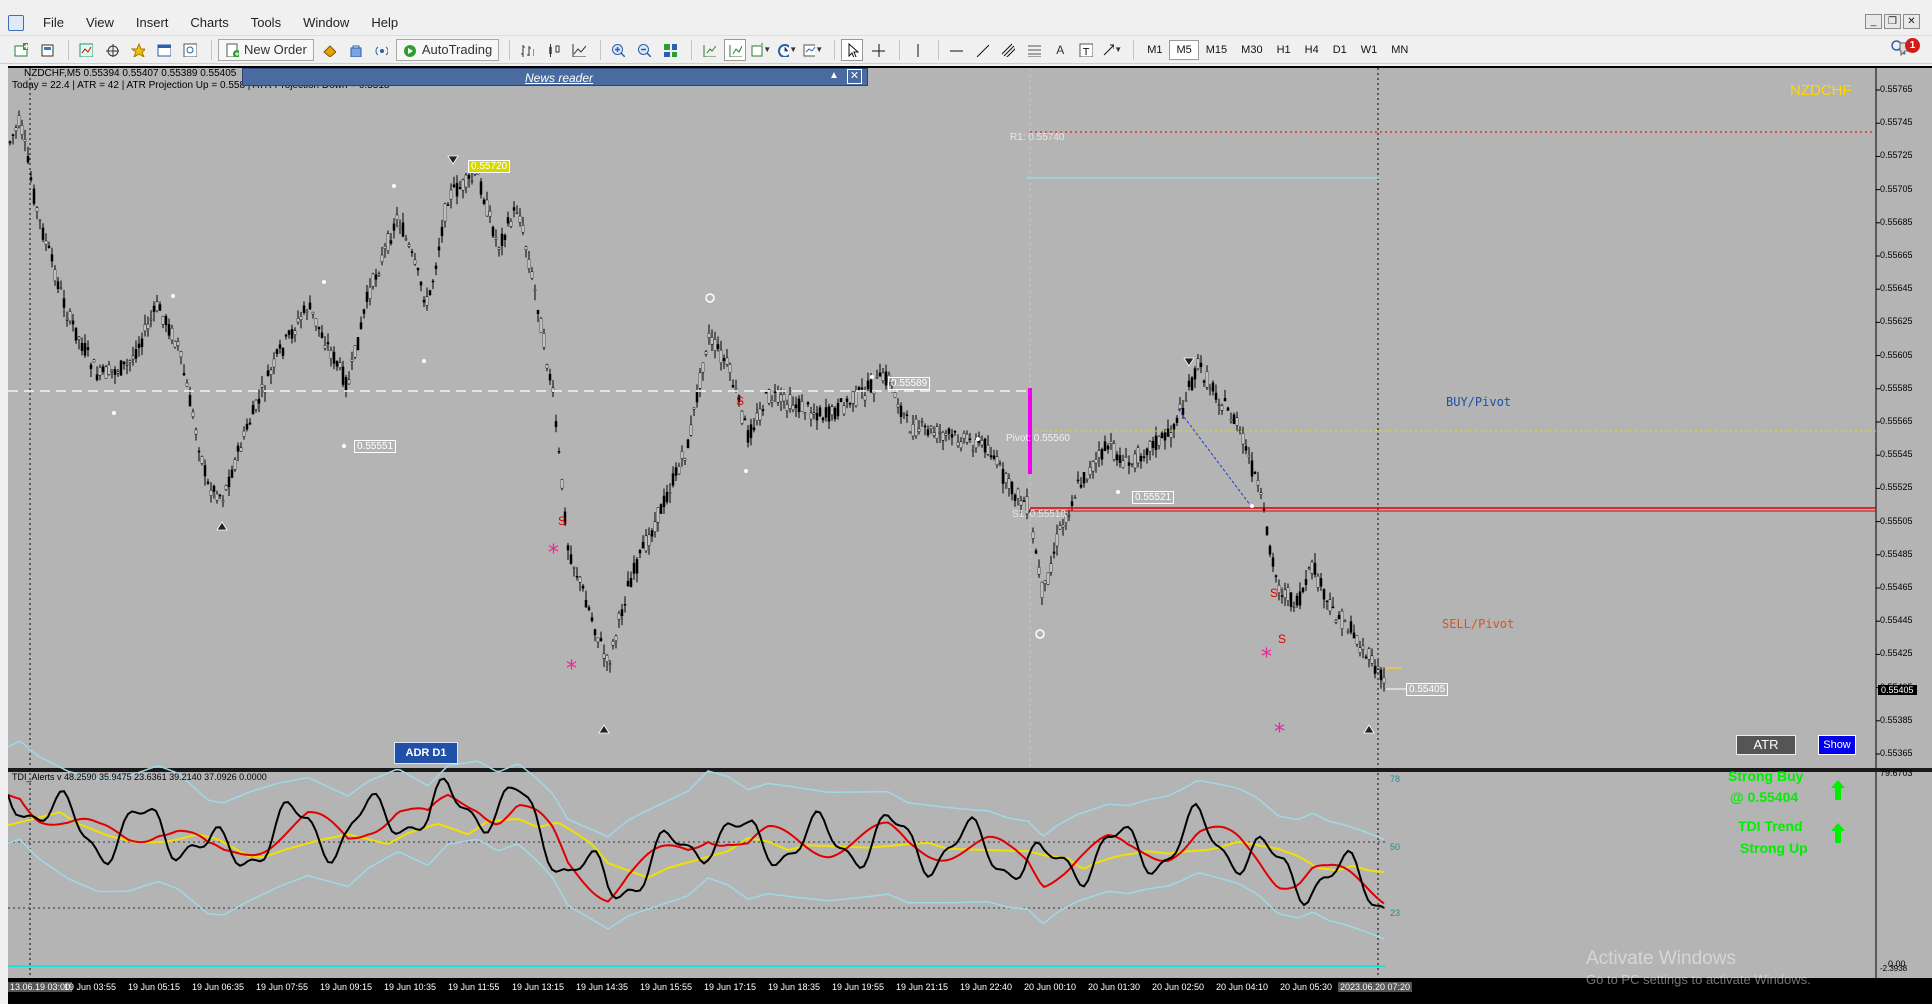 This screenshot has width=1932, height=1004. Describe the element at coordinates (1008, 50) in the screenshot. I see `channel-button` at that location.